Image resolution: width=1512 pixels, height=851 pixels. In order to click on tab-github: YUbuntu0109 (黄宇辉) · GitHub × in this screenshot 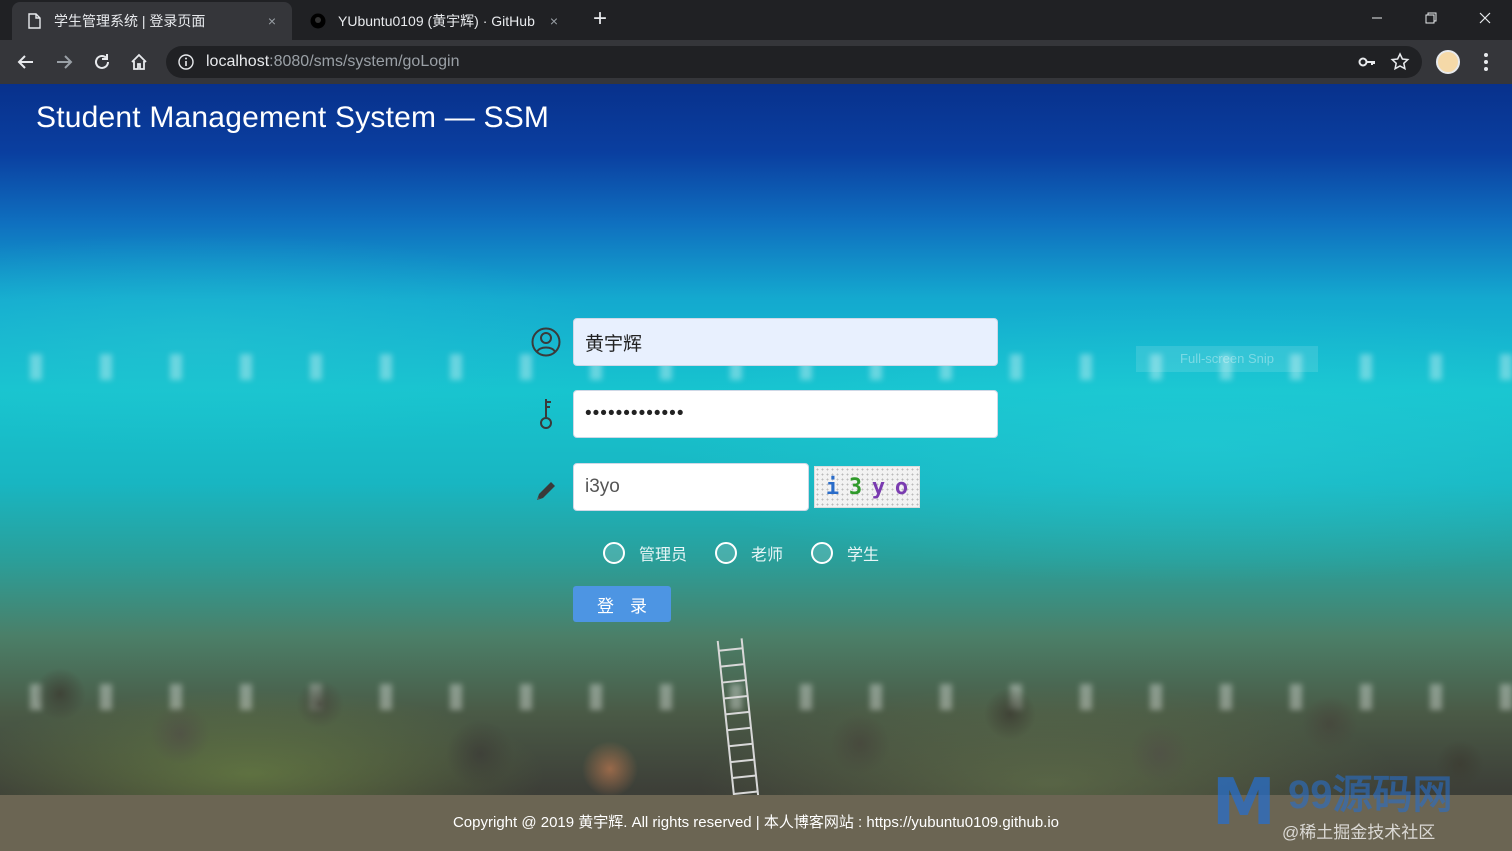, I will do `click(435, 21)`.